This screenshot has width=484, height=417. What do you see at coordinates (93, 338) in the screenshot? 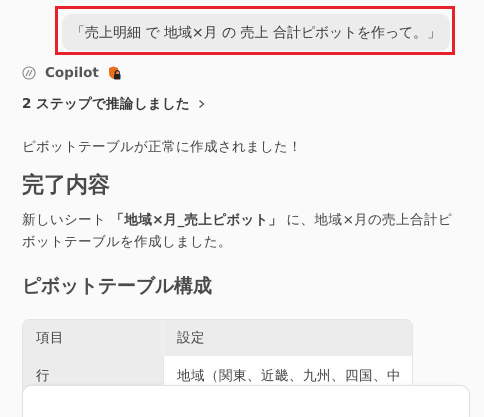
I see `column-header: 項目` at bounding box center [93, 338].